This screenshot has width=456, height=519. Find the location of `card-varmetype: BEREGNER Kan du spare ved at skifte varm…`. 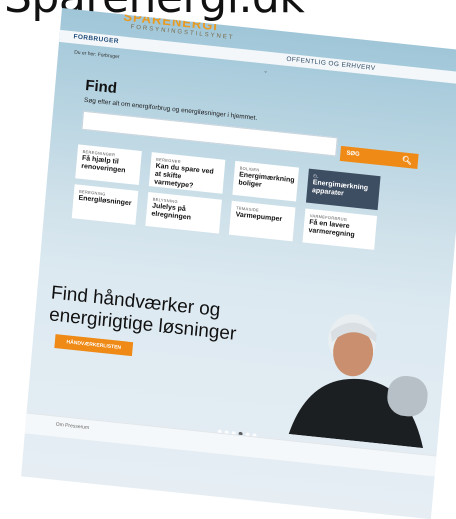

card-varmetype: BEREGNER Kan du spare ved at skifte varm… is located at coordinates (187, 173).